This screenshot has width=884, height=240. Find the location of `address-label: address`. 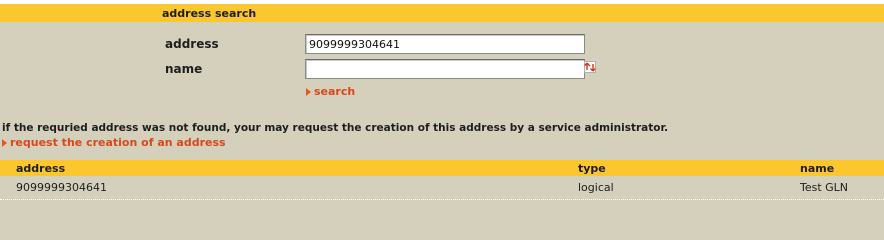

address-label: address is located at coordinates (192, 44).